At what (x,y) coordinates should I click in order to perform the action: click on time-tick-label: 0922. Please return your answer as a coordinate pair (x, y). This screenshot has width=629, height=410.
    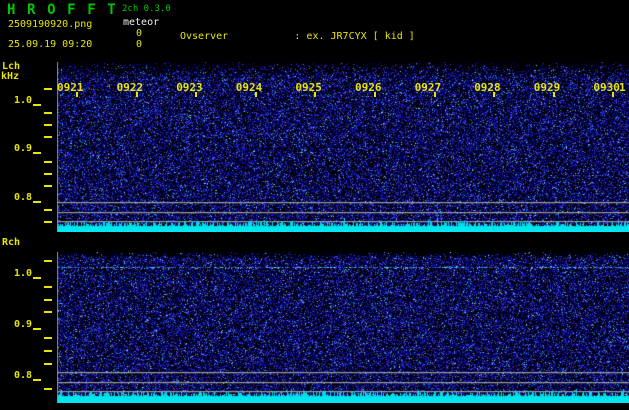
    Looking at the image, I should click on (130, 87).